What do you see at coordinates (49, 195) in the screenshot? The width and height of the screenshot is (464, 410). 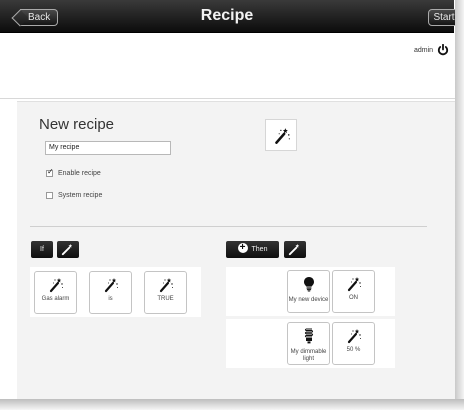 I see `system-recipe-checkbox` at bounding box center [49, 195].